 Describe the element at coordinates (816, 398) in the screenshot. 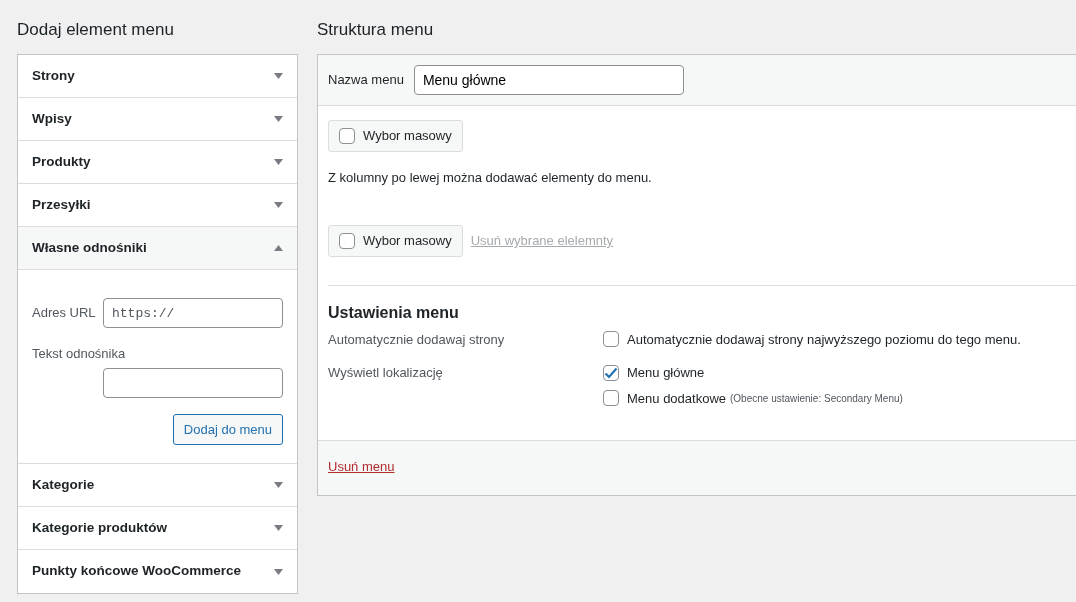

I see `option-note: (Obecne ustawienie: Secondary Menu)` at that location.